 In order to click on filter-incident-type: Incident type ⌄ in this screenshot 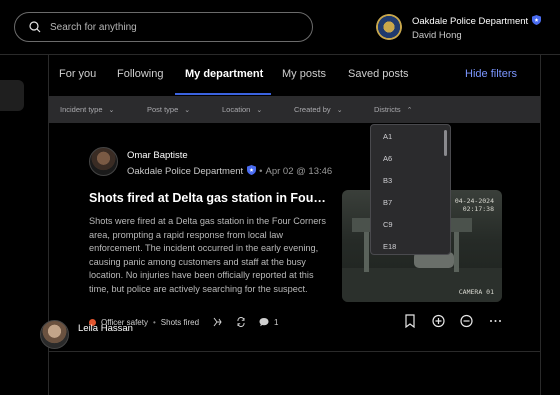, I will do `click(87, 109)`.